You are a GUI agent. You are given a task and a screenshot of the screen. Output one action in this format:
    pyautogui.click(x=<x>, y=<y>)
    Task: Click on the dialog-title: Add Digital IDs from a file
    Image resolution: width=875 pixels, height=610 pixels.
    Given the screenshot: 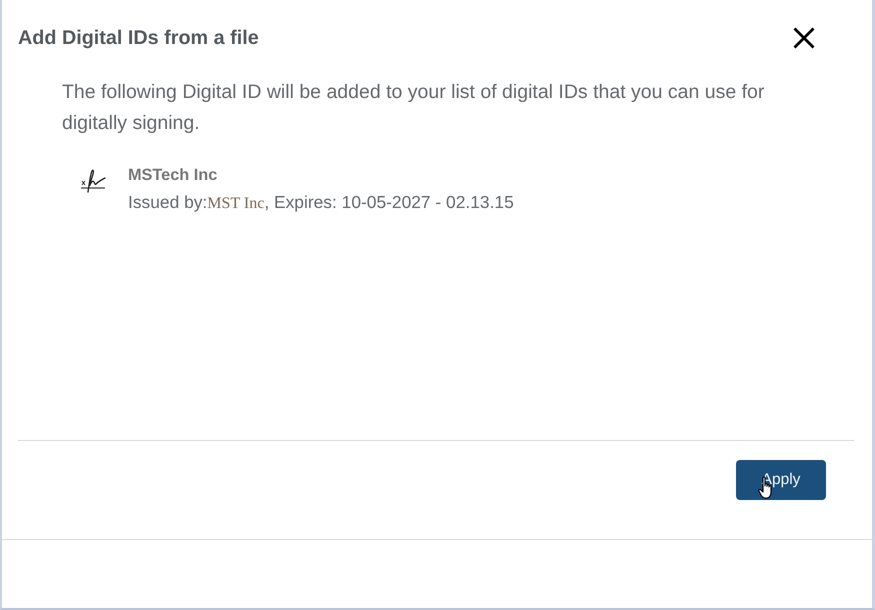 What is the action you would take?
    pyautogui.click(x=138, y=38)
    